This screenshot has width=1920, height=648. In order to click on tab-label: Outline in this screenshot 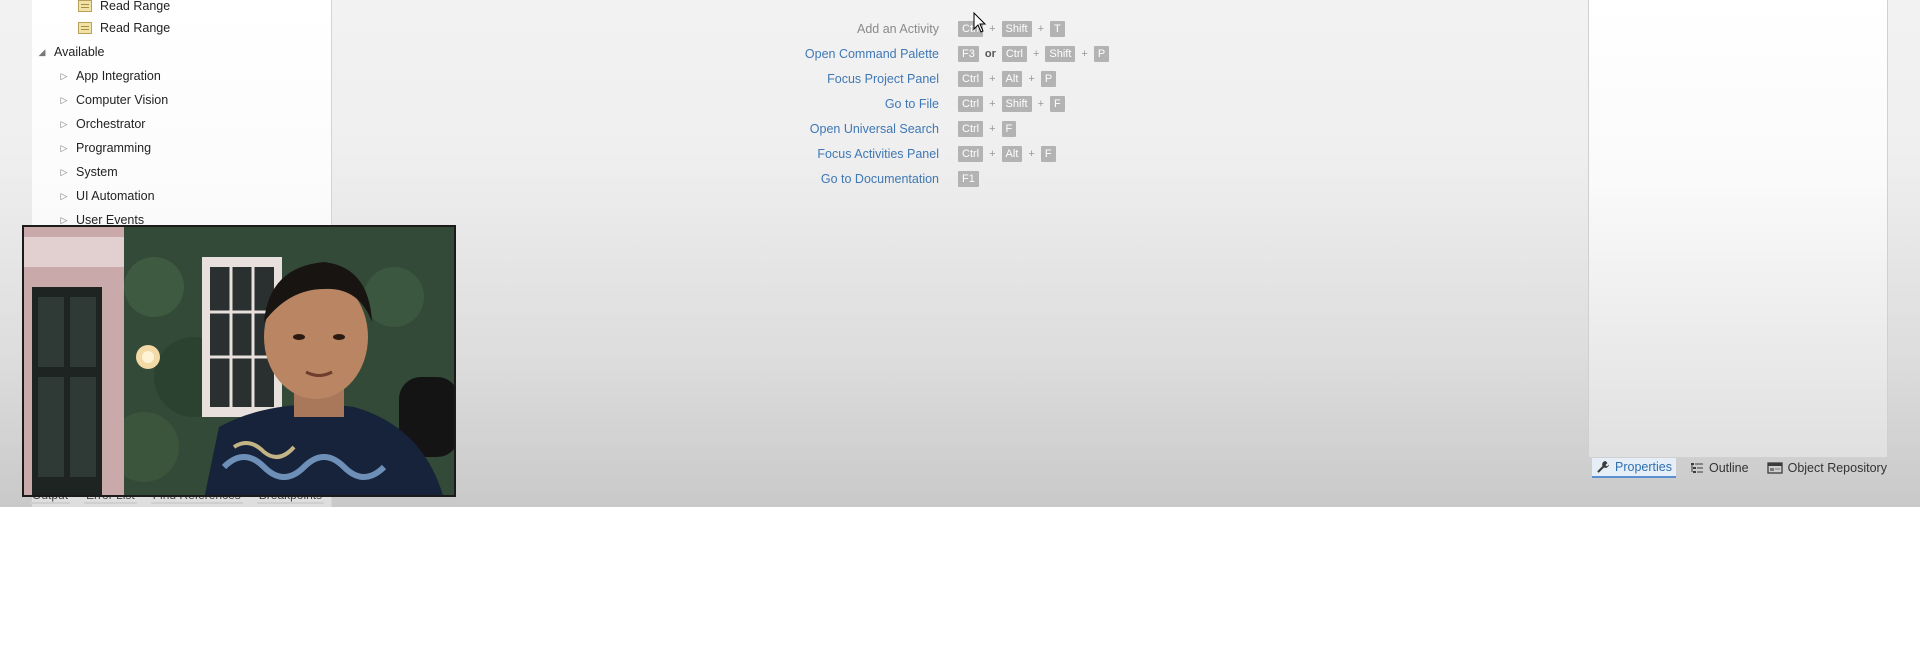, I will do `click(1728, 468)`.